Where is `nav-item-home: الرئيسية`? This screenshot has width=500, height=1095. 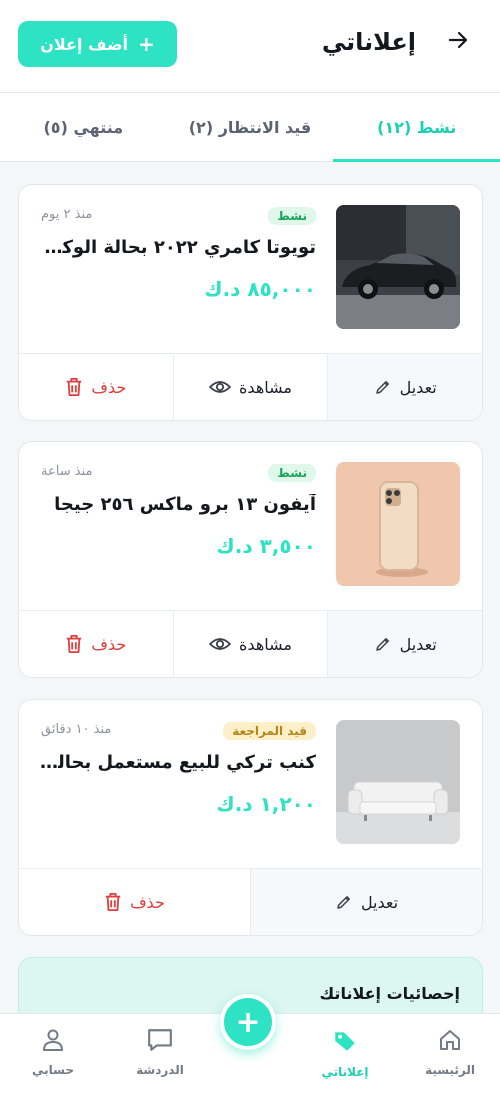 nav-item-home: الرئيسية is located at coordinates (450, 1052).